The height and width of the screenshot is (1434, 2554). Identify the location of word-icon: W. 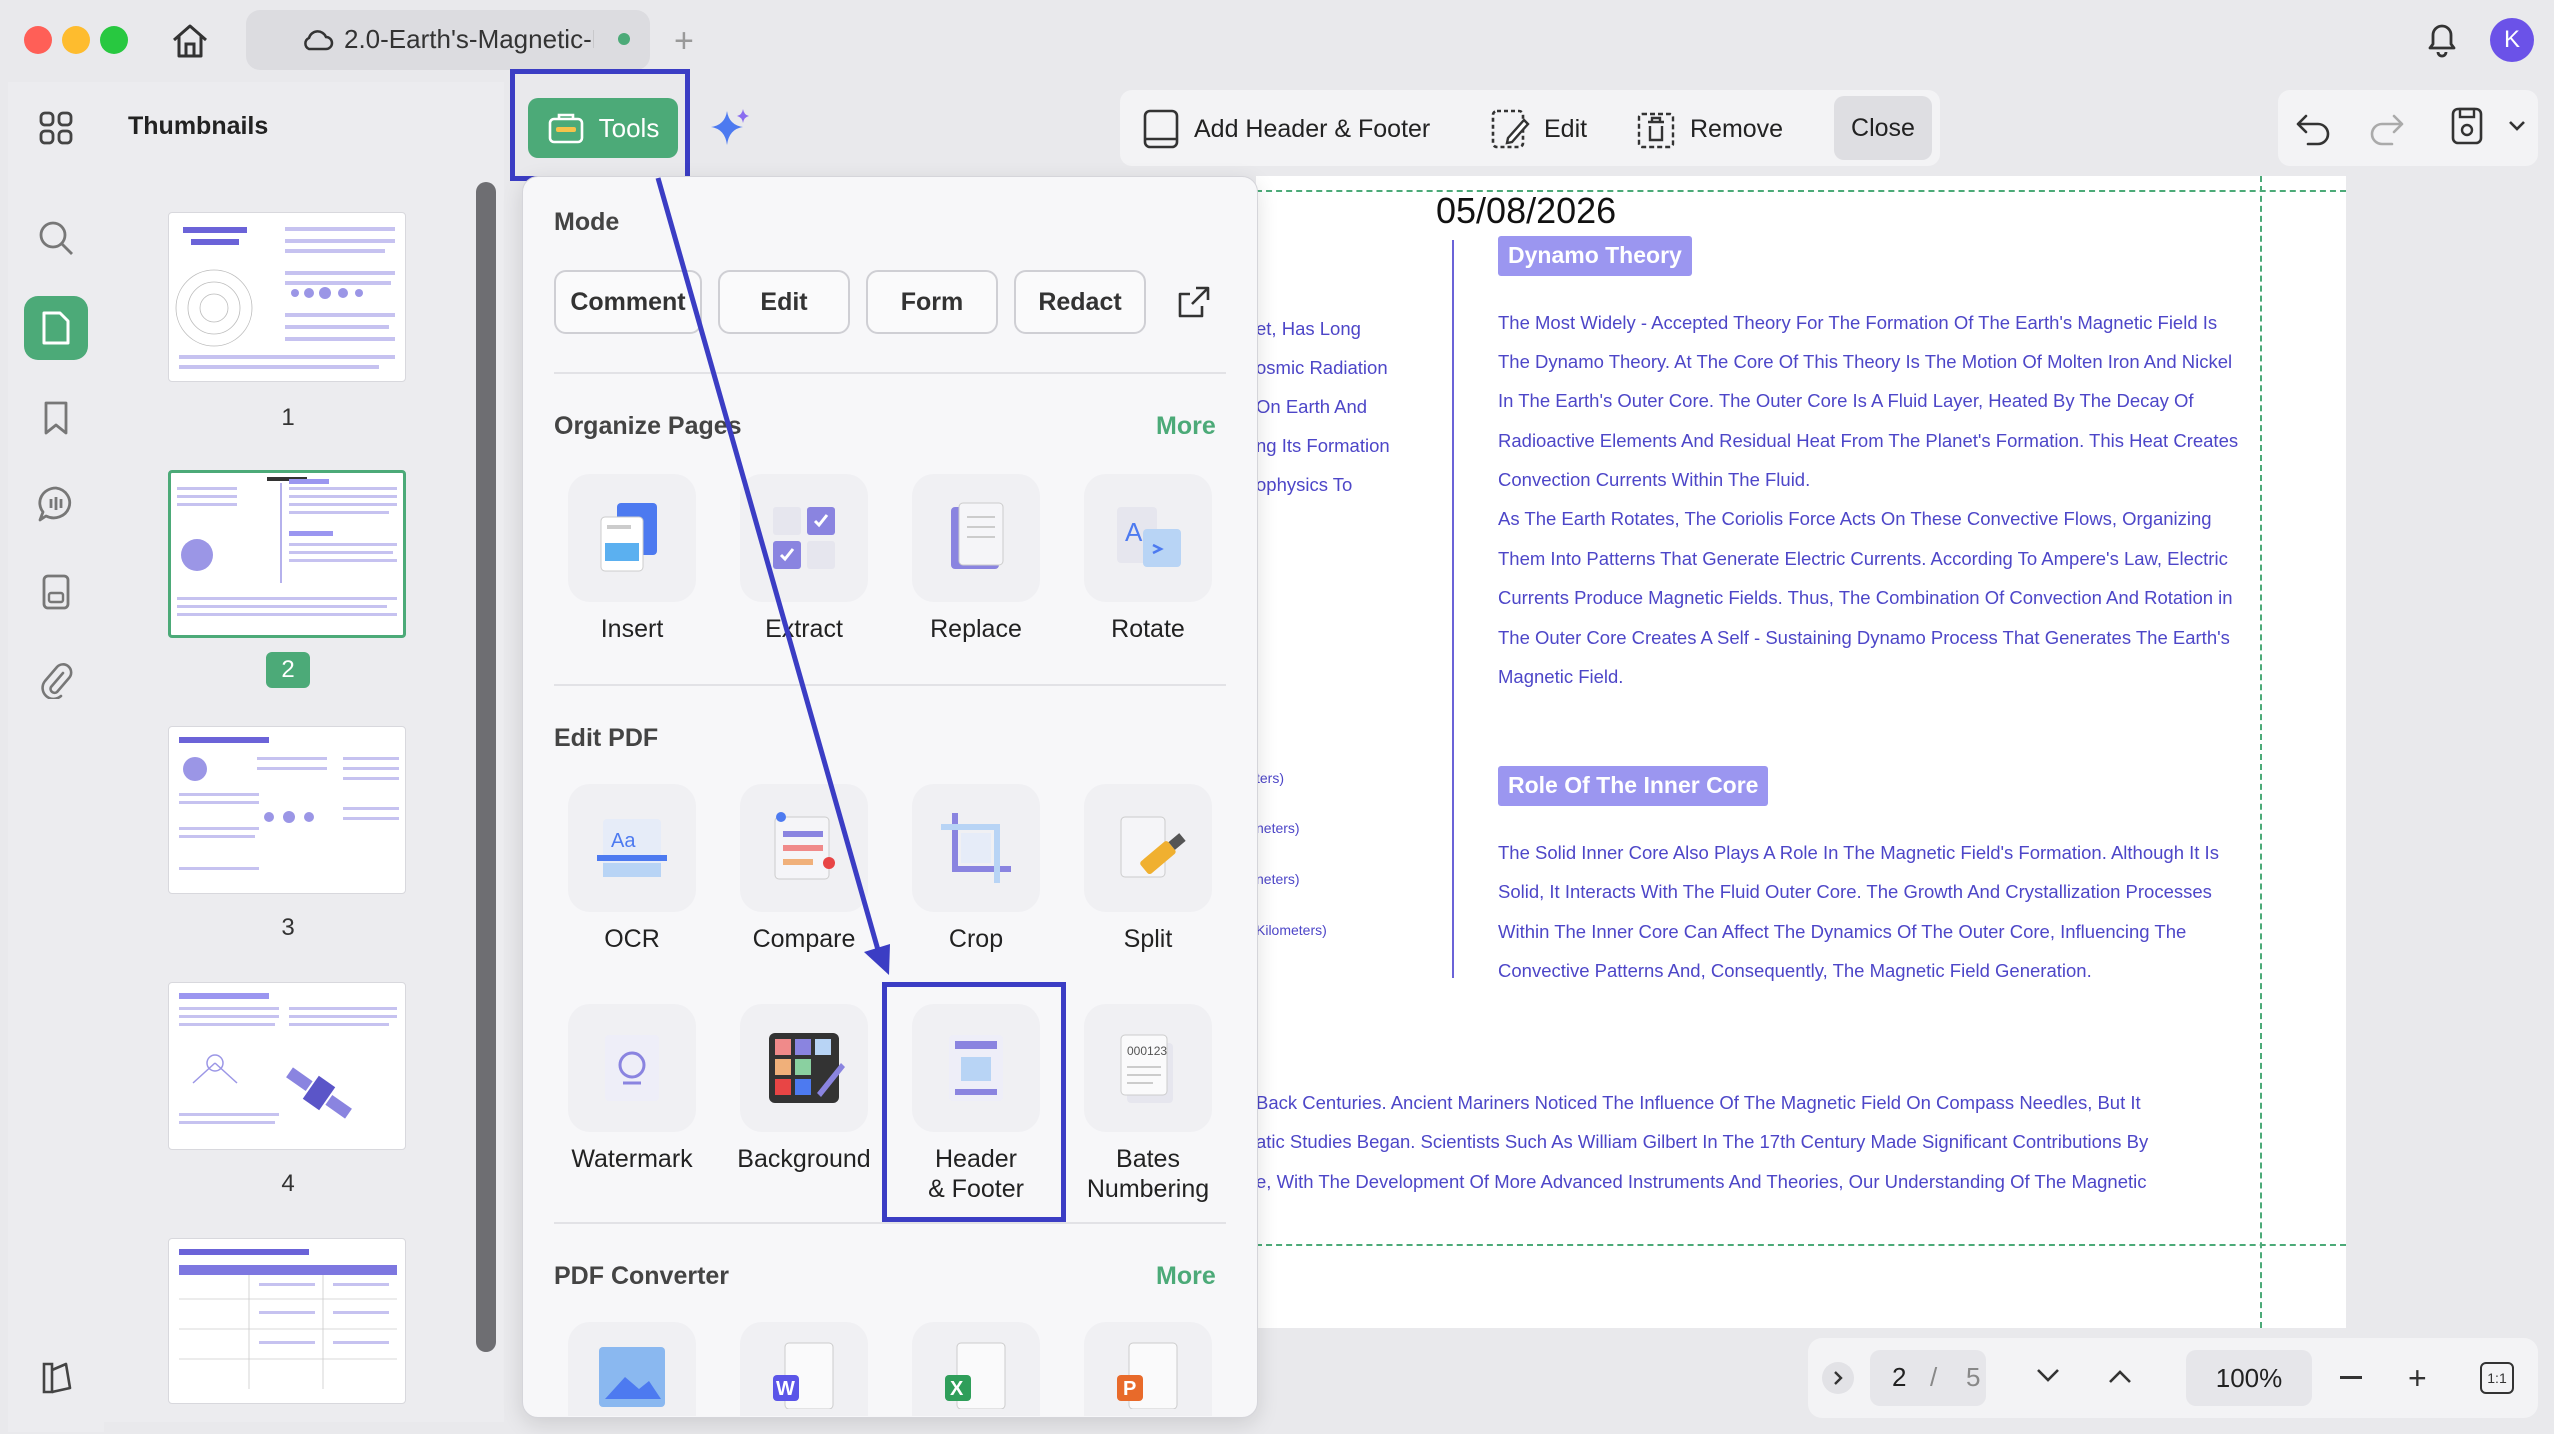
(803, 1375).